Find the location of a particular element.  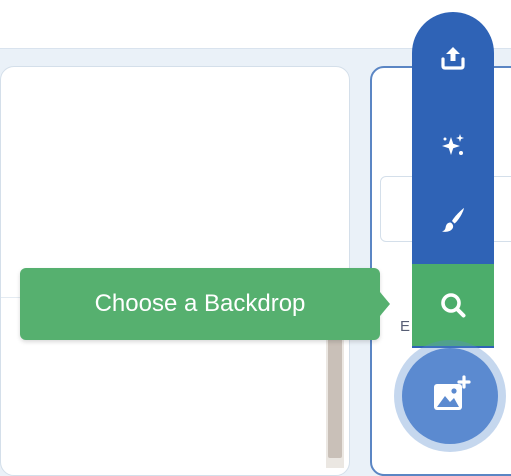

surprise-backdrop-button is located at coordinates (453, 146).